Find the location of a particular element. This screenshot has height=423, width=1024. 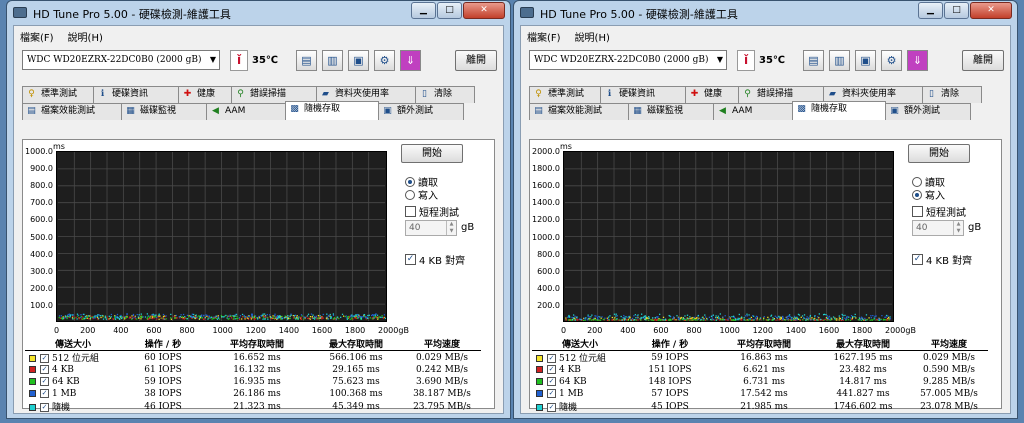

series-color-swatch is located at coordinates (539, 381).